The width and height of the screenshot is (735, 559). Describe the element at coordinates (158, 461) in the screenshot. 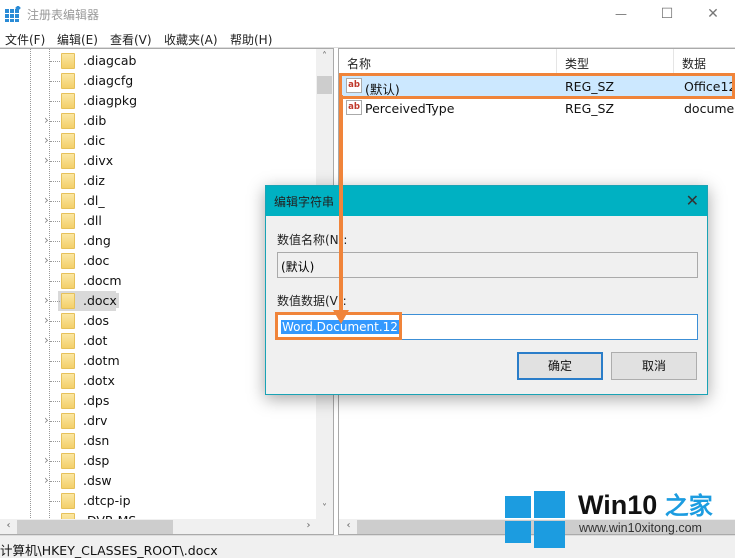

I see `tree-item: › .dsp` at that location.